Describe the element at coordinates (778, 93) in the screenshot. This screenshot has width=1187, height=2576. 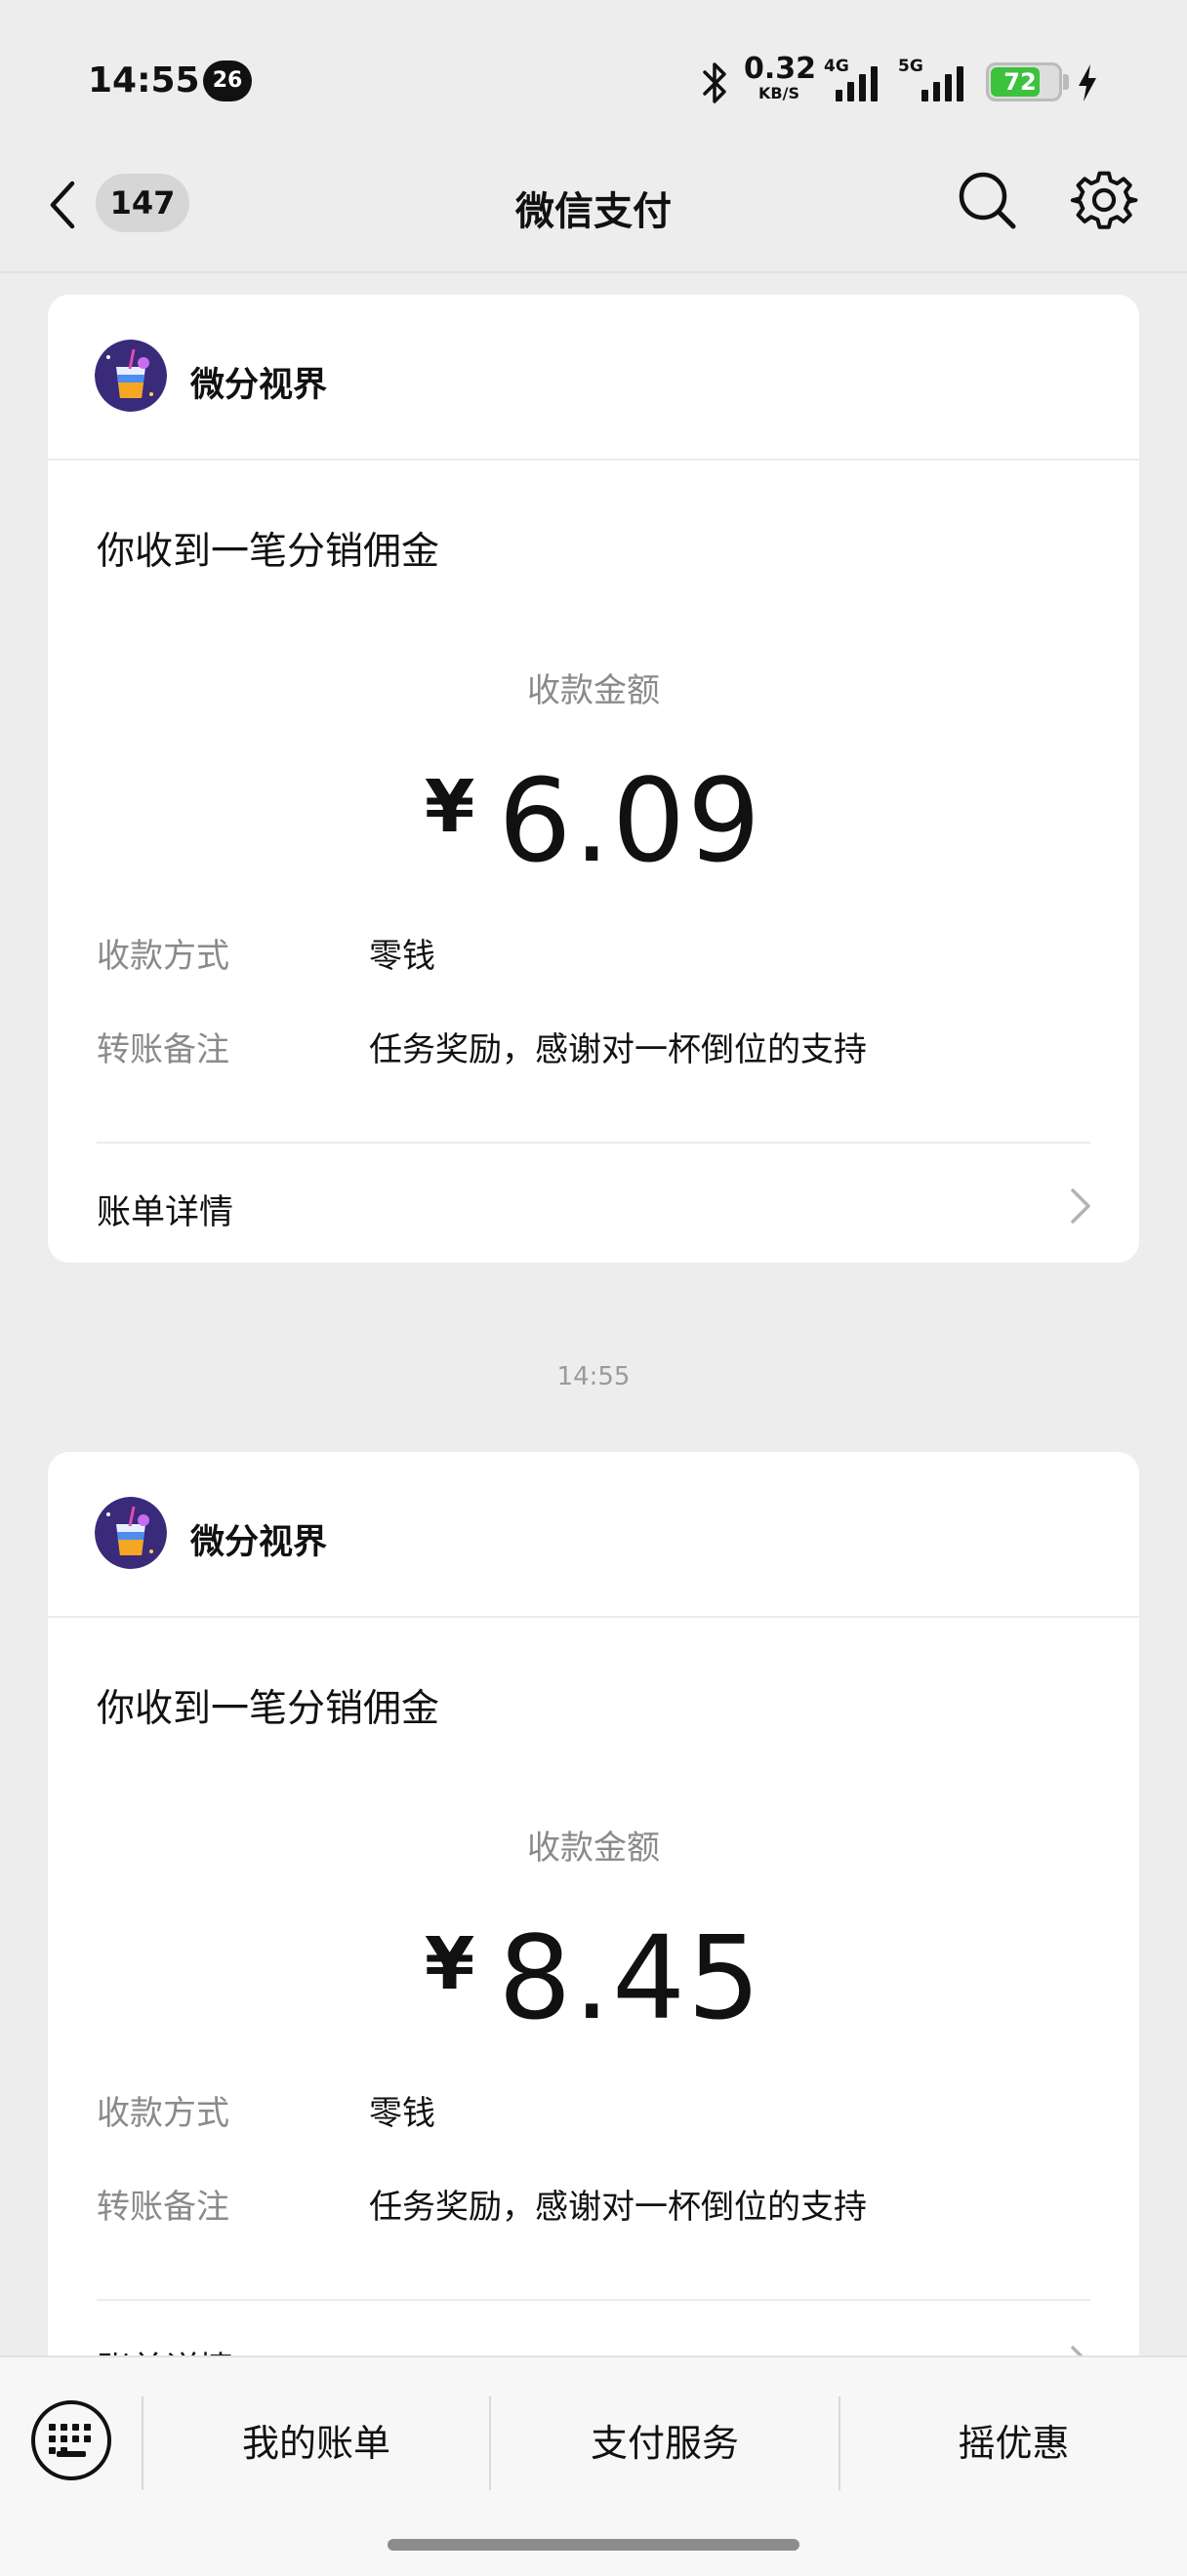
I see `network-speed-unit: KB/S` at that location.